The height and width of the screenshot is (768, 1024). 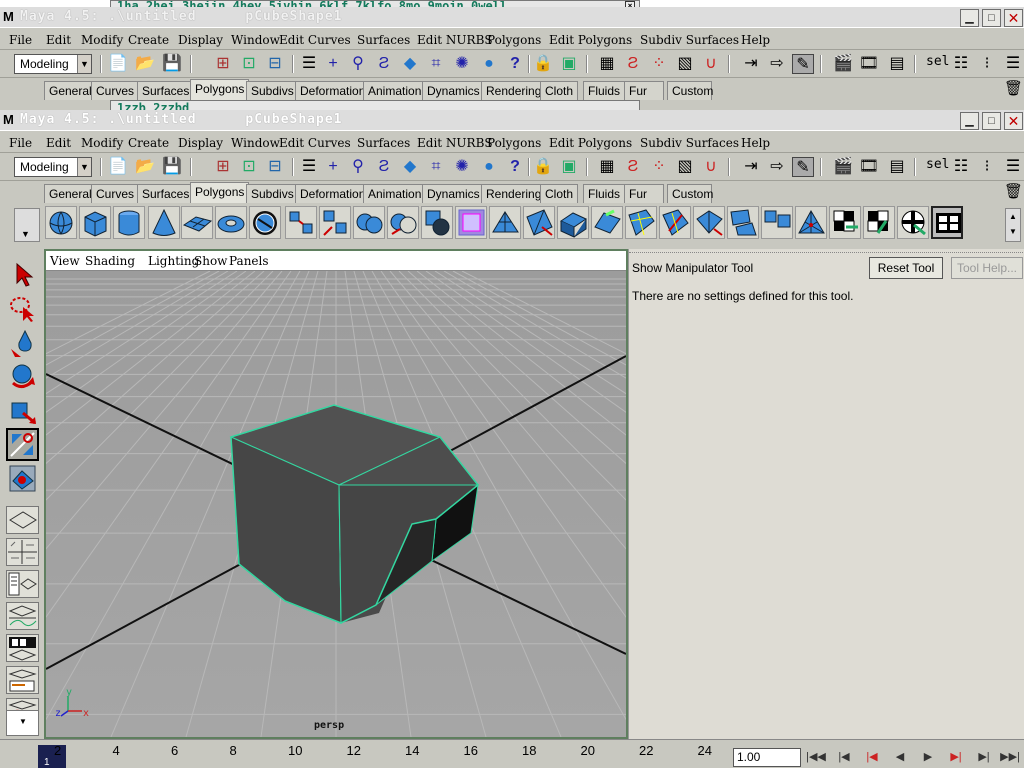 I want to click on render-globals-icon: ▤, so click(x=897, y=167).